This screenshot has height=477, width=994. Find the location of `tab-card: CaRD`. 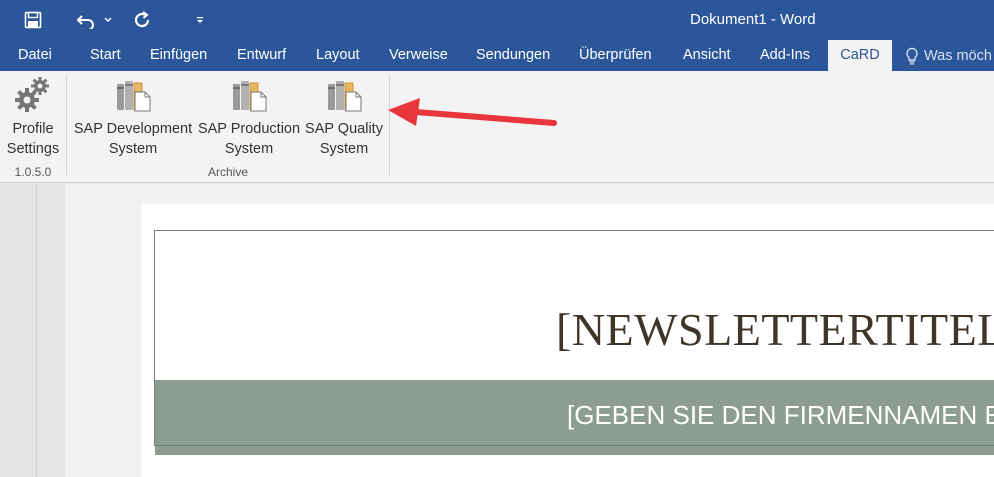

tab-card: CaRD is located at coordinates (860, 55).